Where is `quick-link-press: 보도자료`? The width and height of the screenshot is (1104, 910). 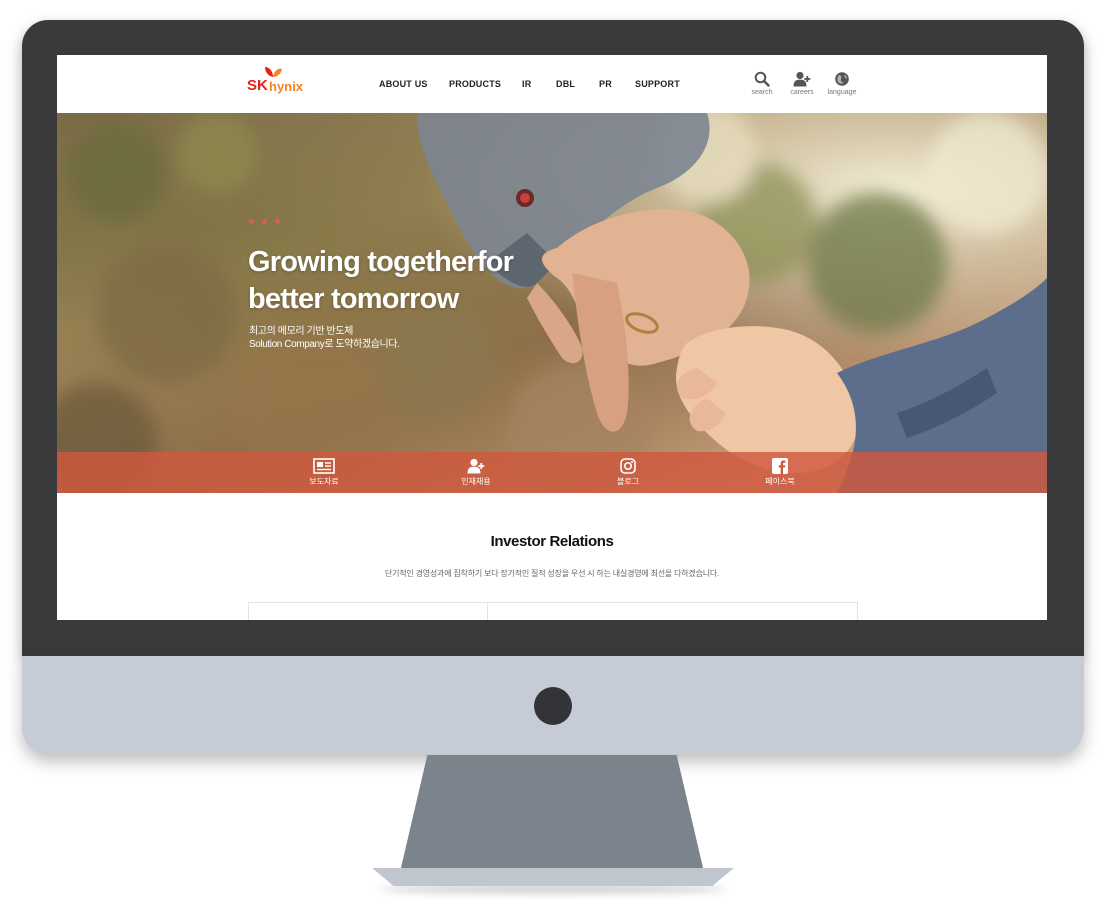 quick-link-press: 보도자료 is located at coordinates (324, 472).